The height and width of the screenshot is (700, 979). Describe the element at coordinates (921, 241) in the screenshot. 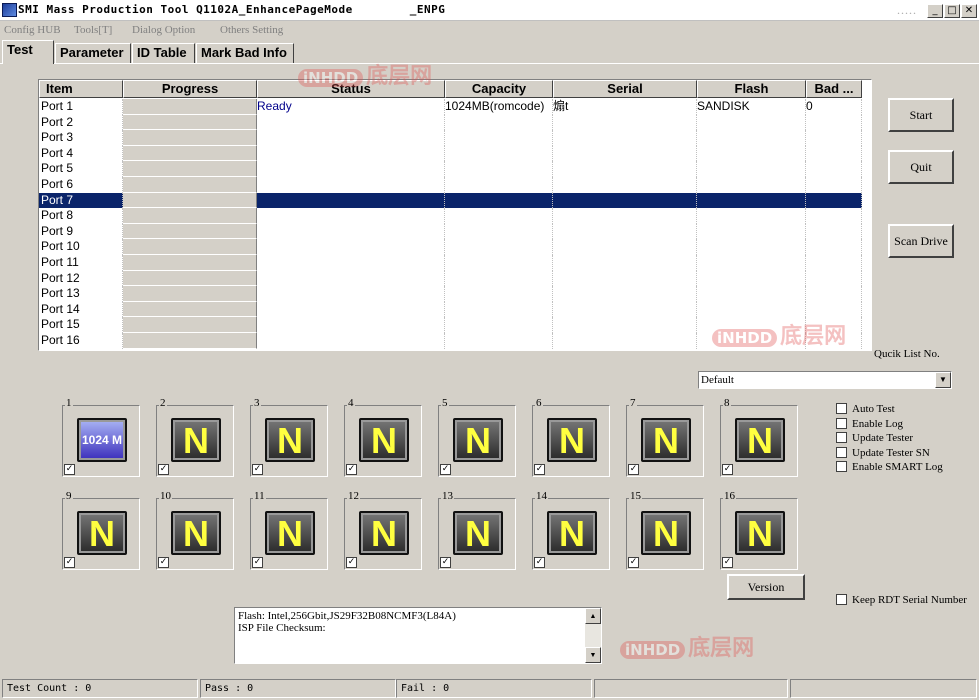

I see `scan-drive-button: Scan Drive` at that location.